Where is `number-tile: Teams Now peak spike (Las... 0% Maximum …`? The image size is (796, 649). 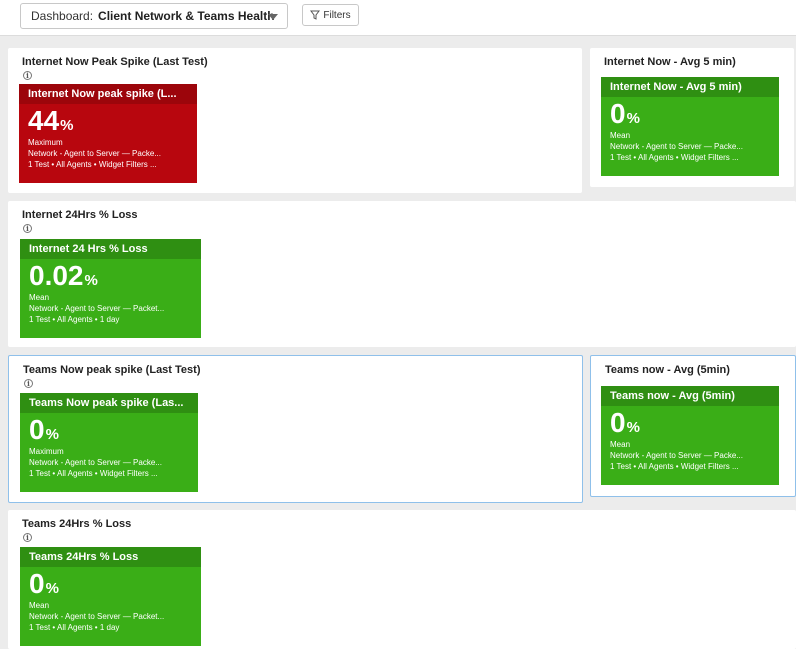 number-tile: Teams Now peak spike (Las... 0% Maximum … is located at coordinates (109, 442).